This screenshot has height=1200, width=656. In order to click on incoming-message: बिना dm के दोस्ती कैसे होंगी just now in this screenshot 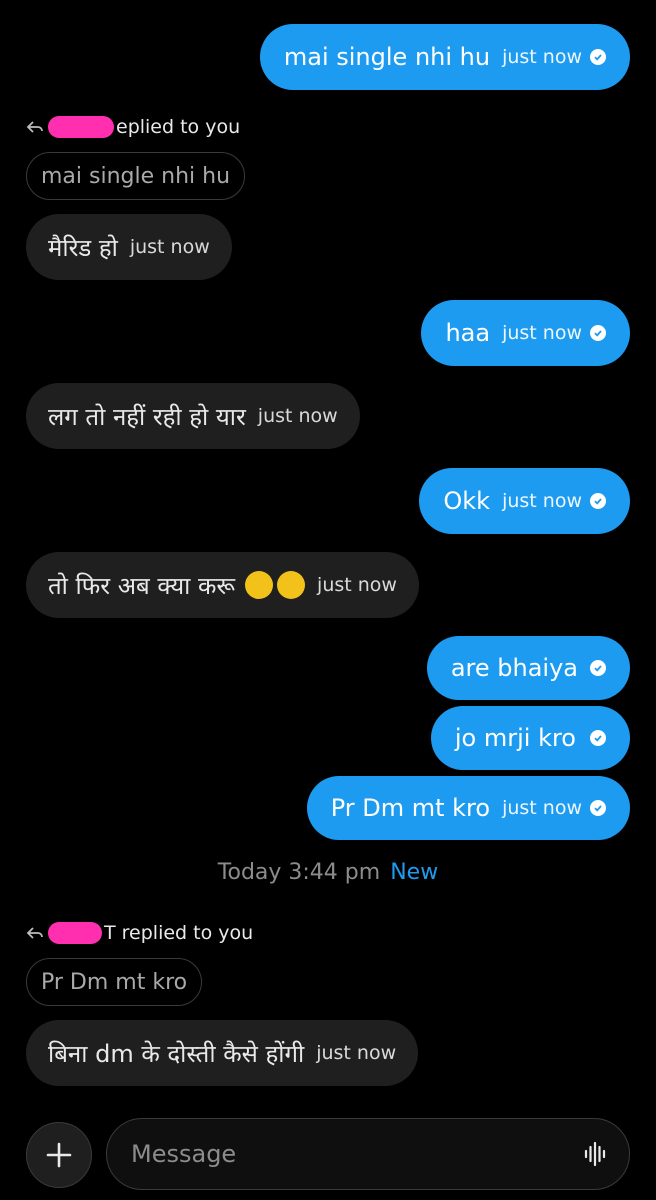, I will do `click(222, 1053)`.